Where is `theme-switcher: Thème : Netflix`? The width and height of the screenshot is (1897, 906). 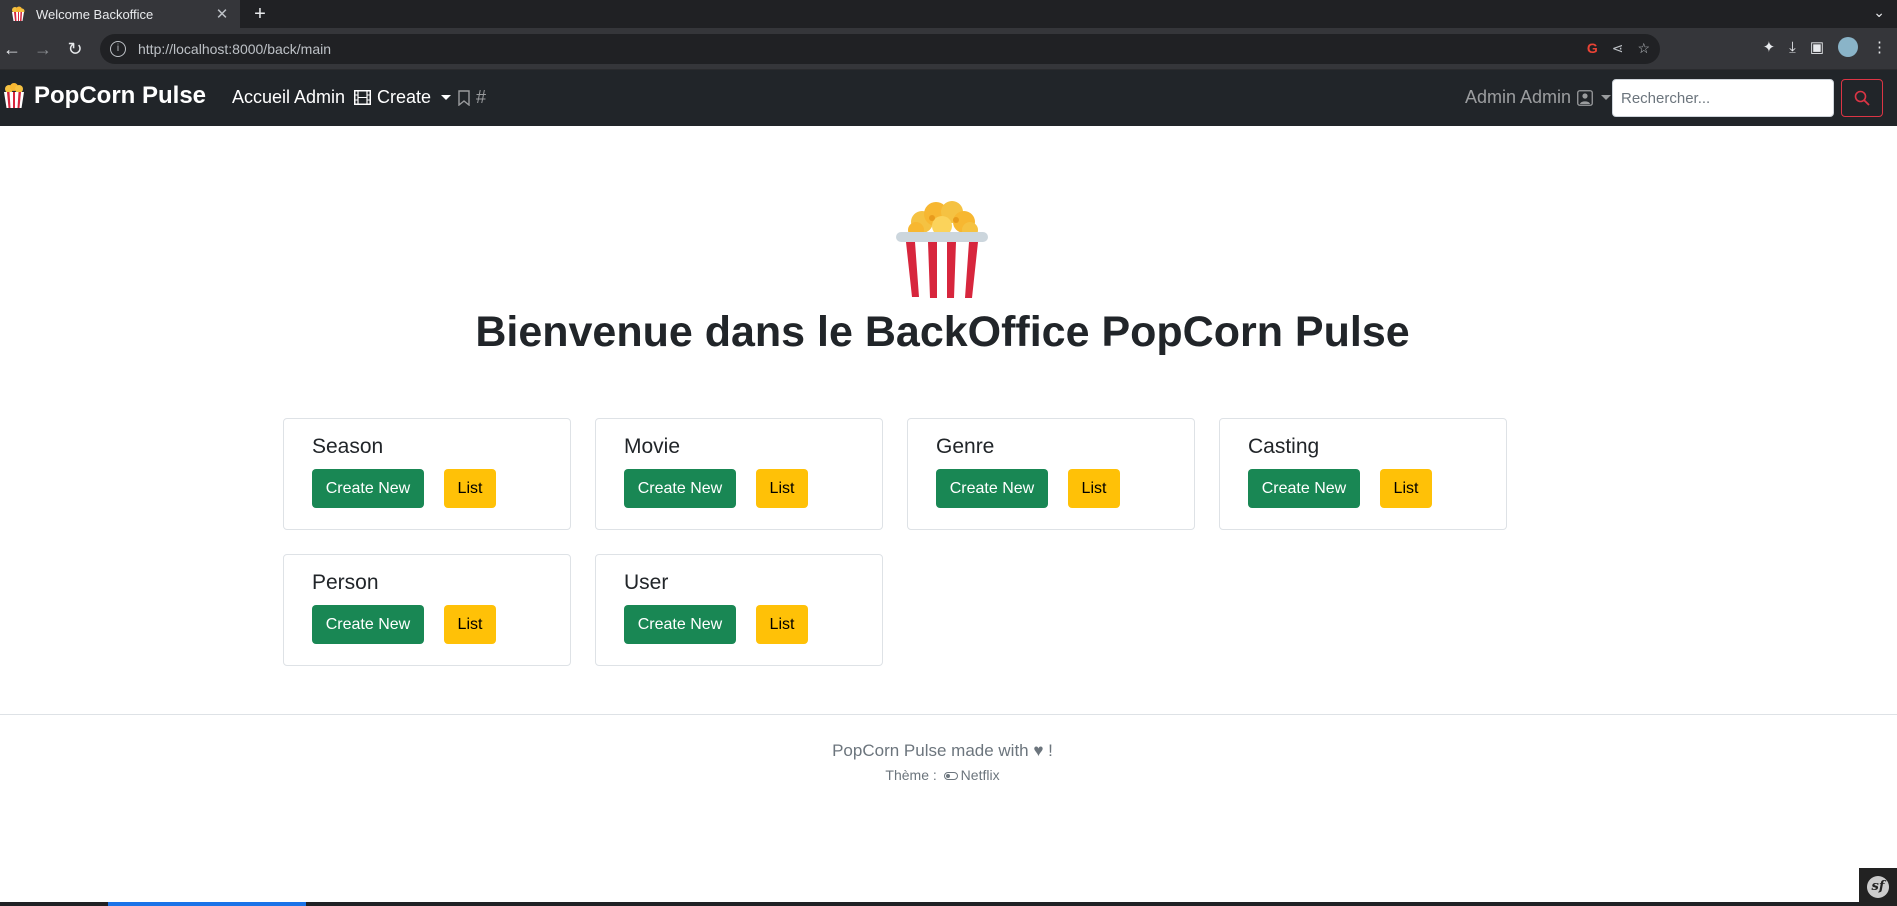
theme-switcher: Thème : Netflix is located at coordinates (942, 775).